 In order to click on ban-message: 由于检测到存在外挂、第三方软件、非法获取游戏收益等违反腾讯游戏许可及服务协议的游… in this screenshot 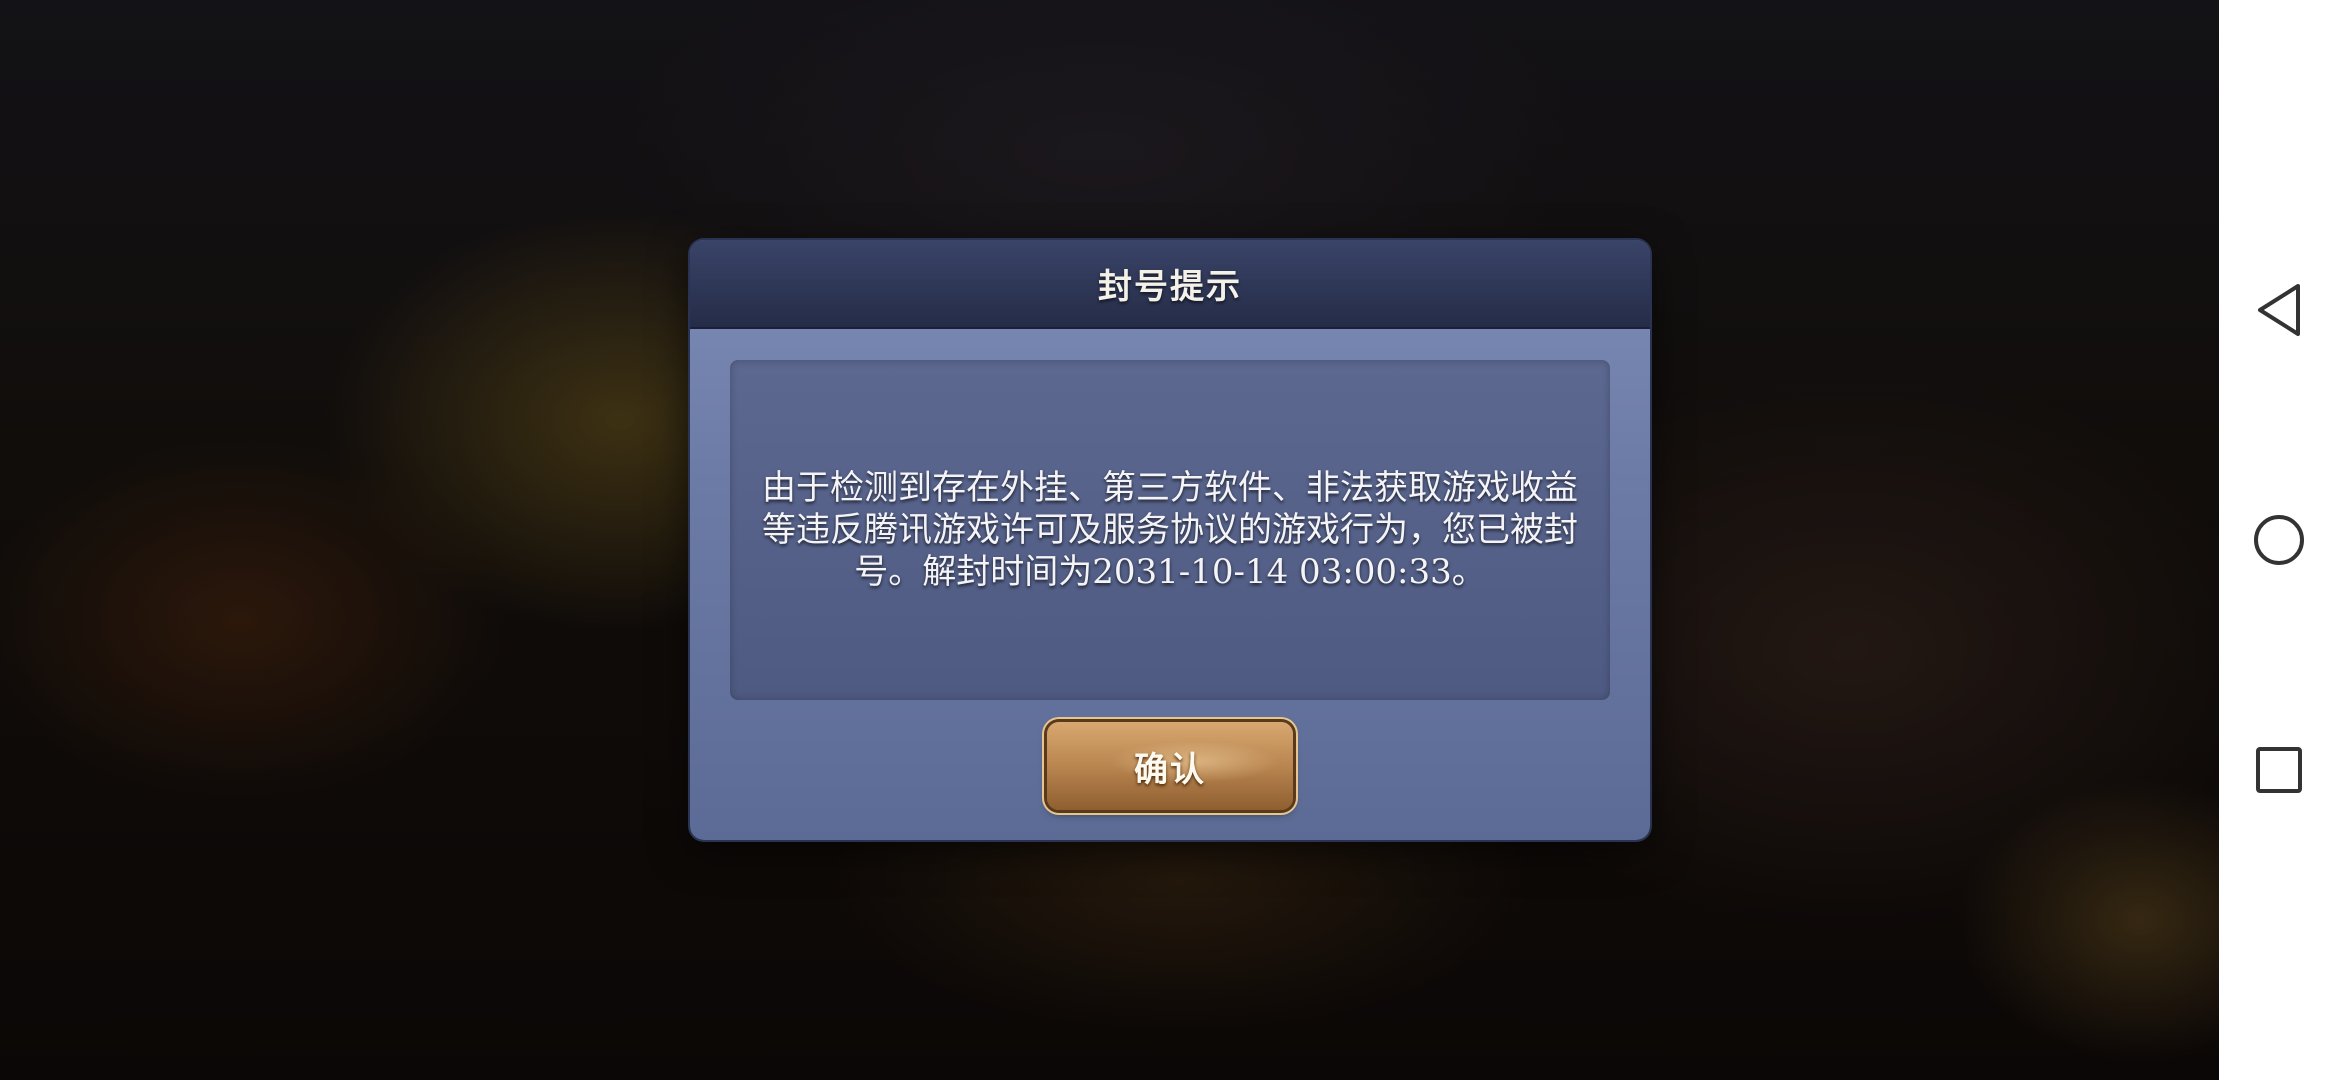, I will do `click(1170, 530)`.